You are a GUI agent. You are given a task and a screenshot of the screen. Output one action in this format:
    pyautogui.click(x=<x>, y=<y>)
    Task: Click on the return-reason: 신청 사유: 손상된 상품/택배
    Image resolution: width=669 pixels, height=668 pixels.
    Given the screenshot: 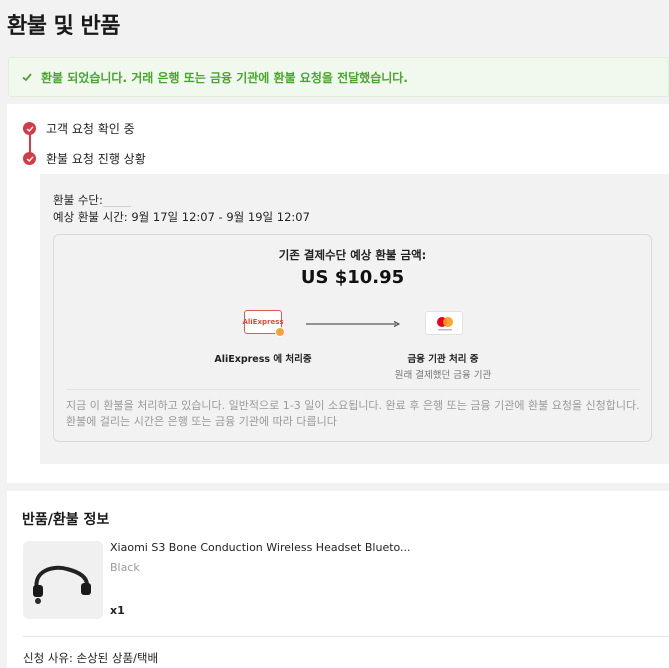 What is the action you would take?
    pyautogui.click(x=91, y=658)
    